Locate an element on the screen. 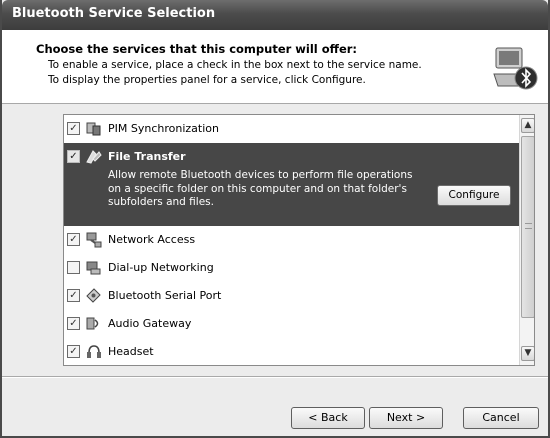  service-label: Dial-up Networking is located at coordinates (161, 267).